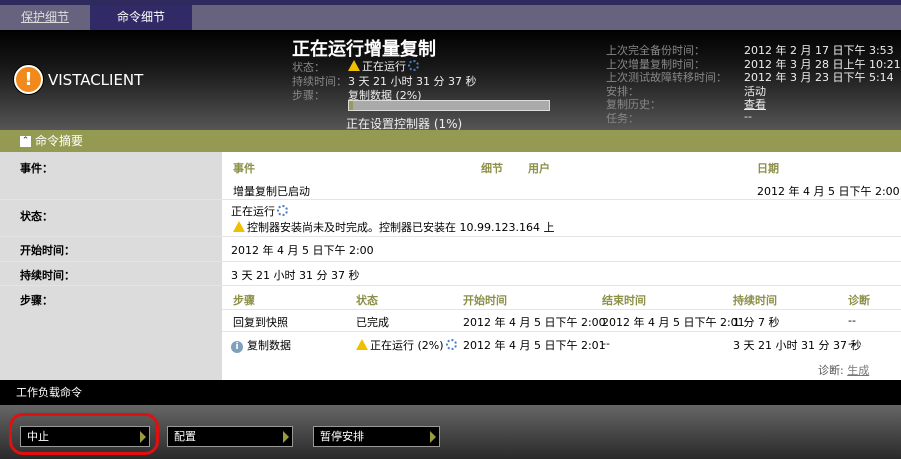 The image size is (901, 459). I want to click on collapse-icon: ⌃, so click(25, 141).